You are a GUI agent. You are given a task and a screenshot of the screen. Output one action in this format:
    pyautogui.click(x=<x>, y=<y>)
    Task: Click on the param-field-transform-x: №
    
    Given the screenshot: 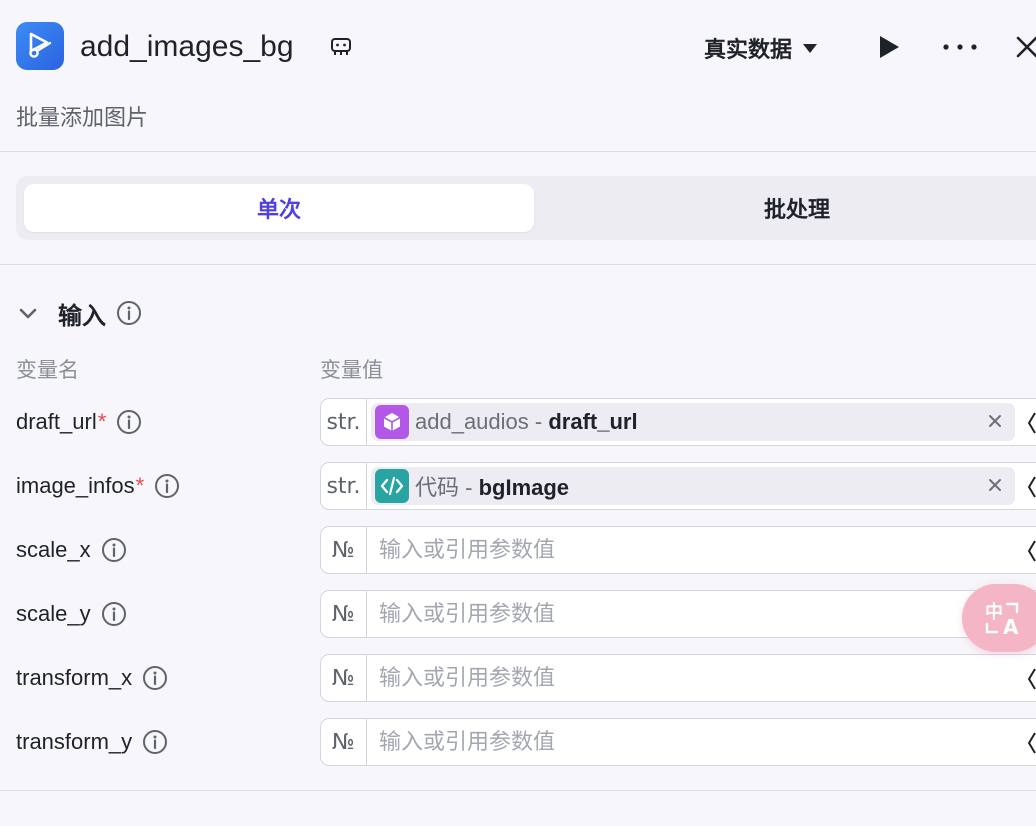 What is the action you would take?
    pyautogui.click(x=678, y=678)
    